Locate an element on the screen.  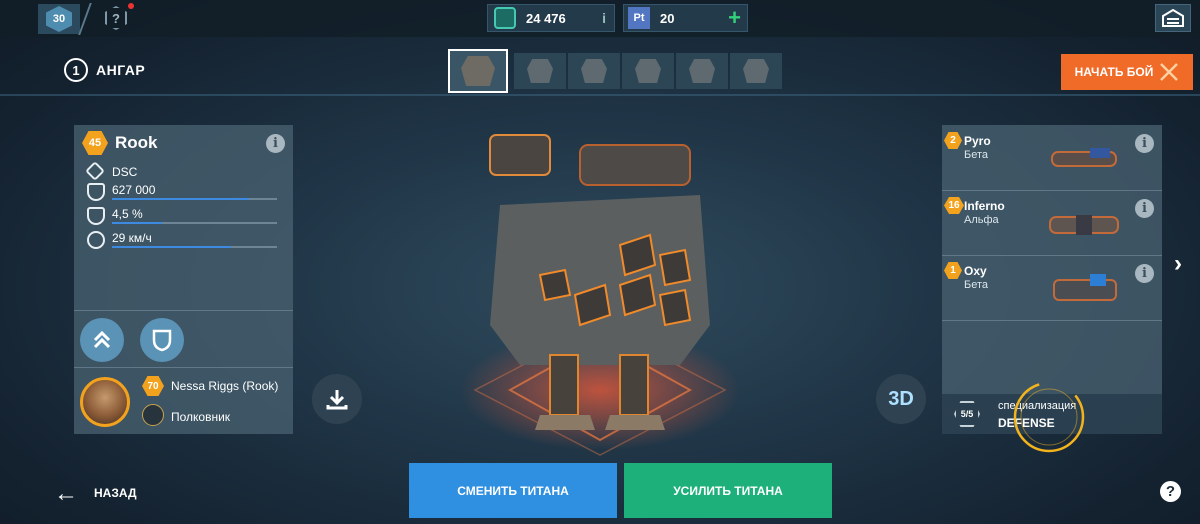
start-battle-button: НАЧАТЬ БОЙ is located at coordinates (1127, 72).